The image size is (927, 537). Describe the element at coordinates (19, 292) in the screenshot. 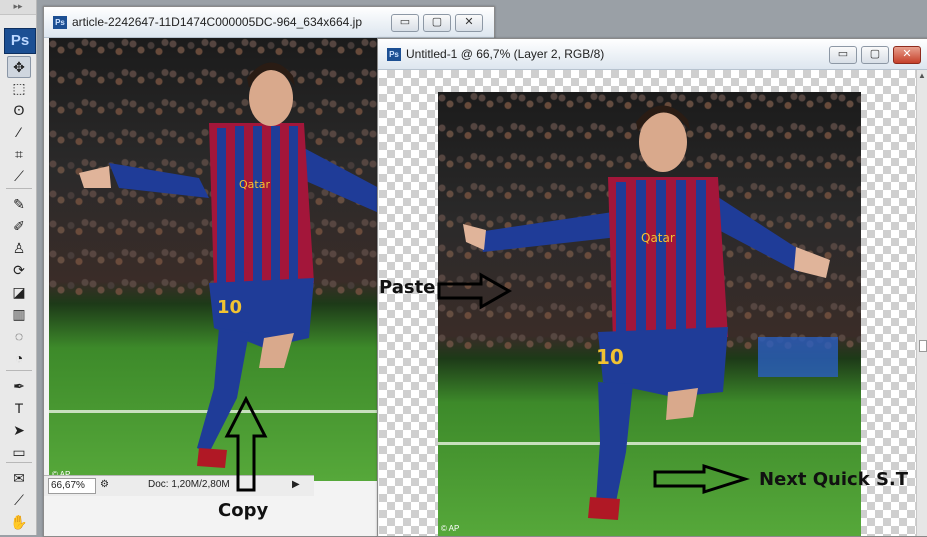

I see `eraser-tool-icon: ◪` at that location.